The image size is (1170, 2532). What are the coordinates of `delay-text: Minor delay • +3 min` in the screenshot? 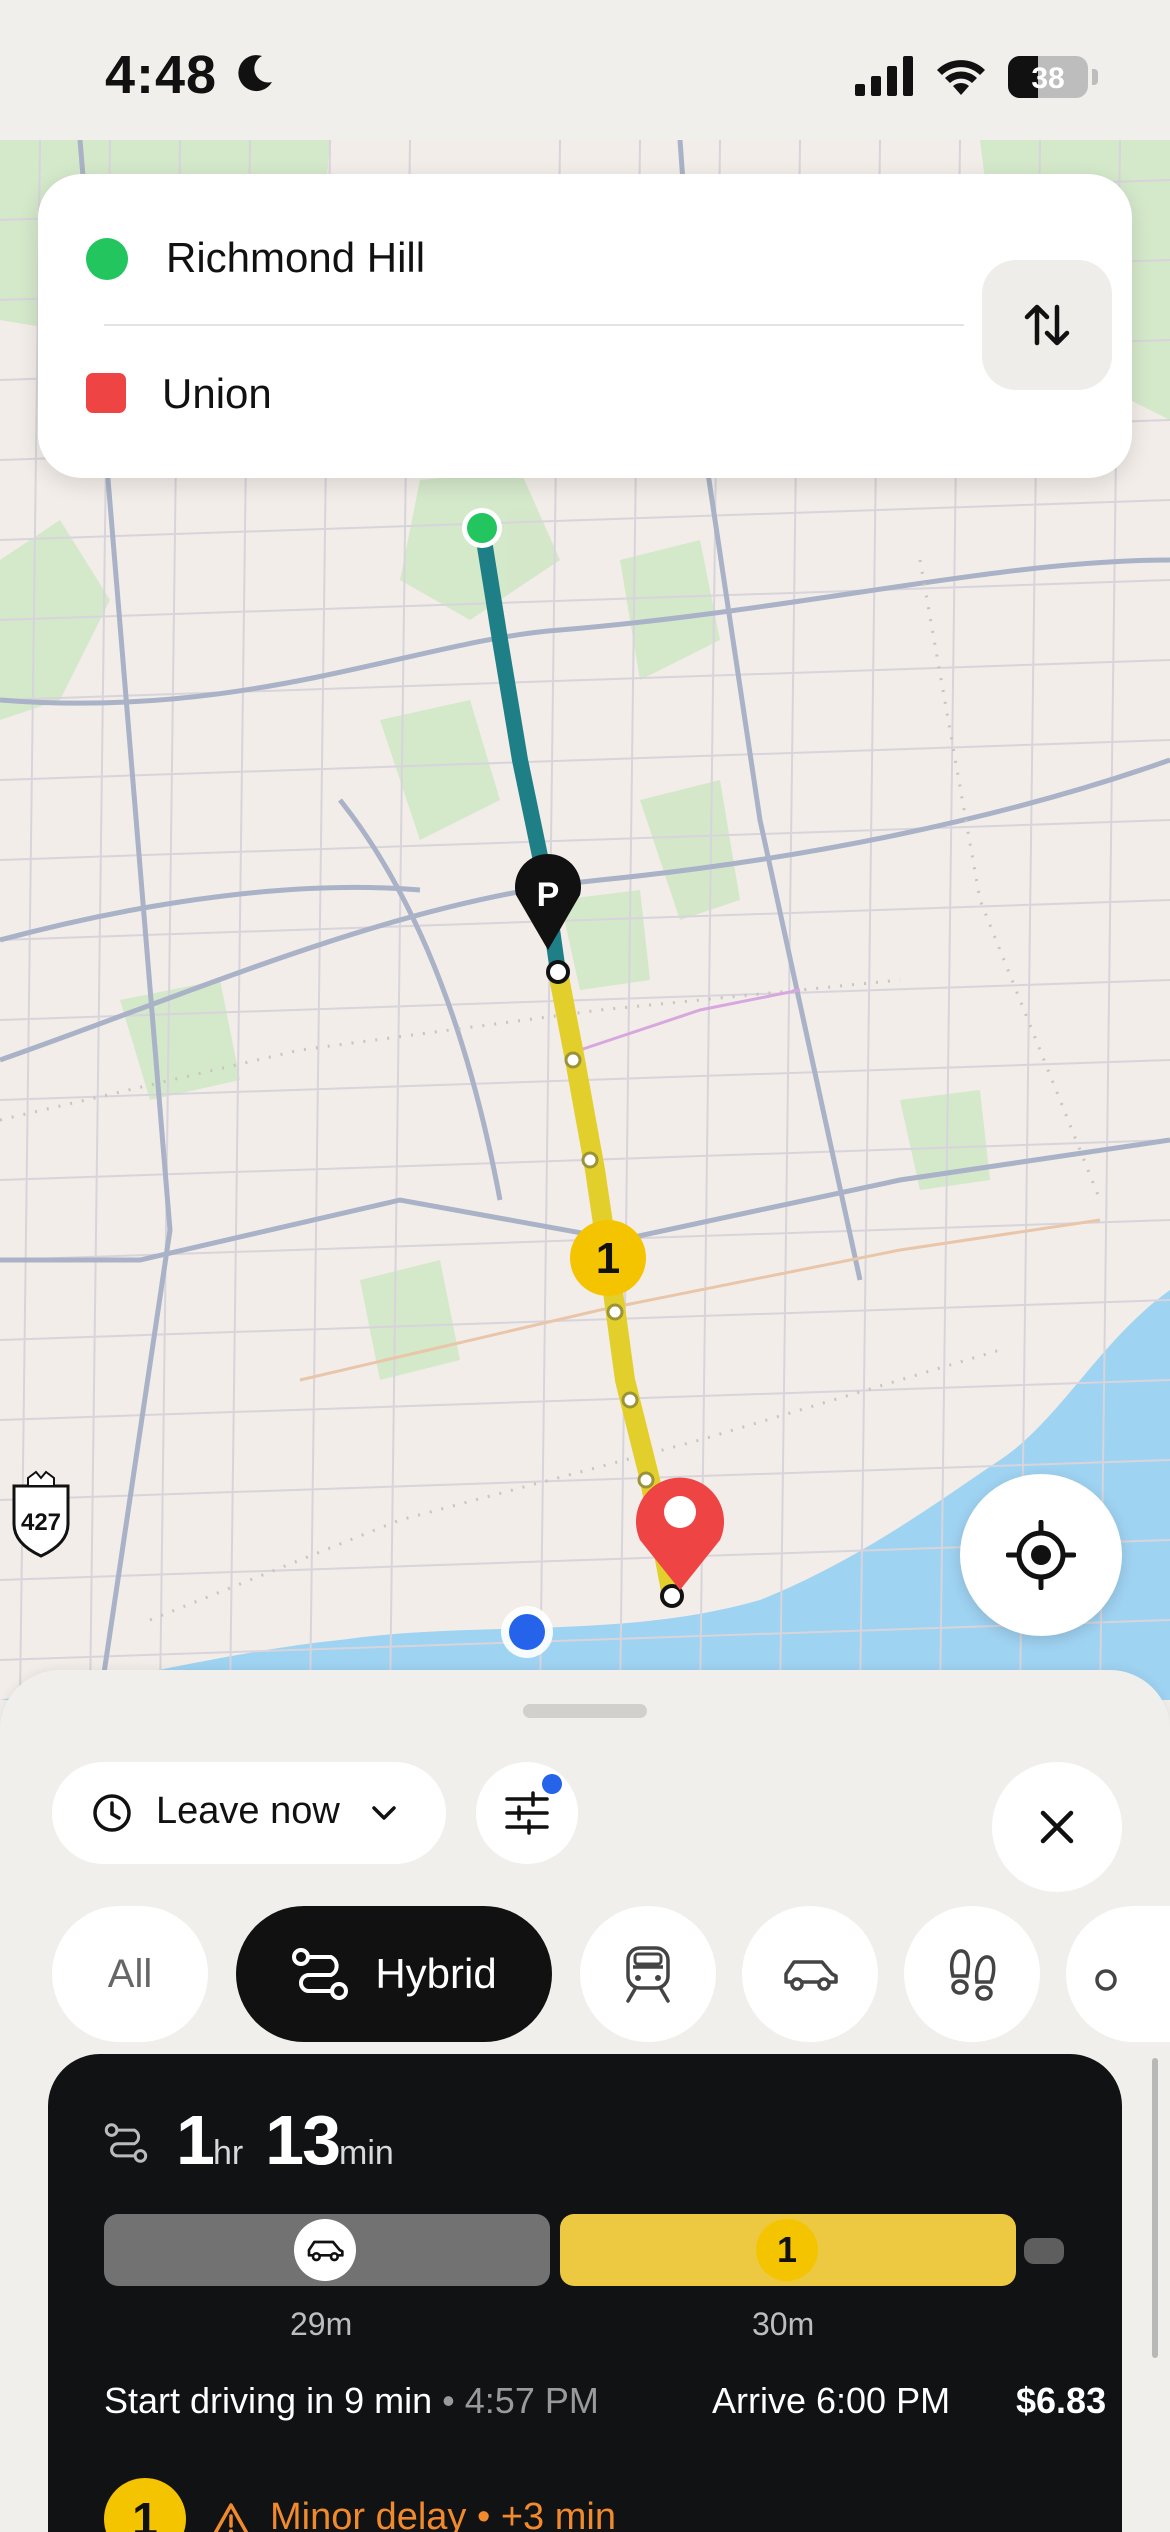 It's located at (443, 2514).